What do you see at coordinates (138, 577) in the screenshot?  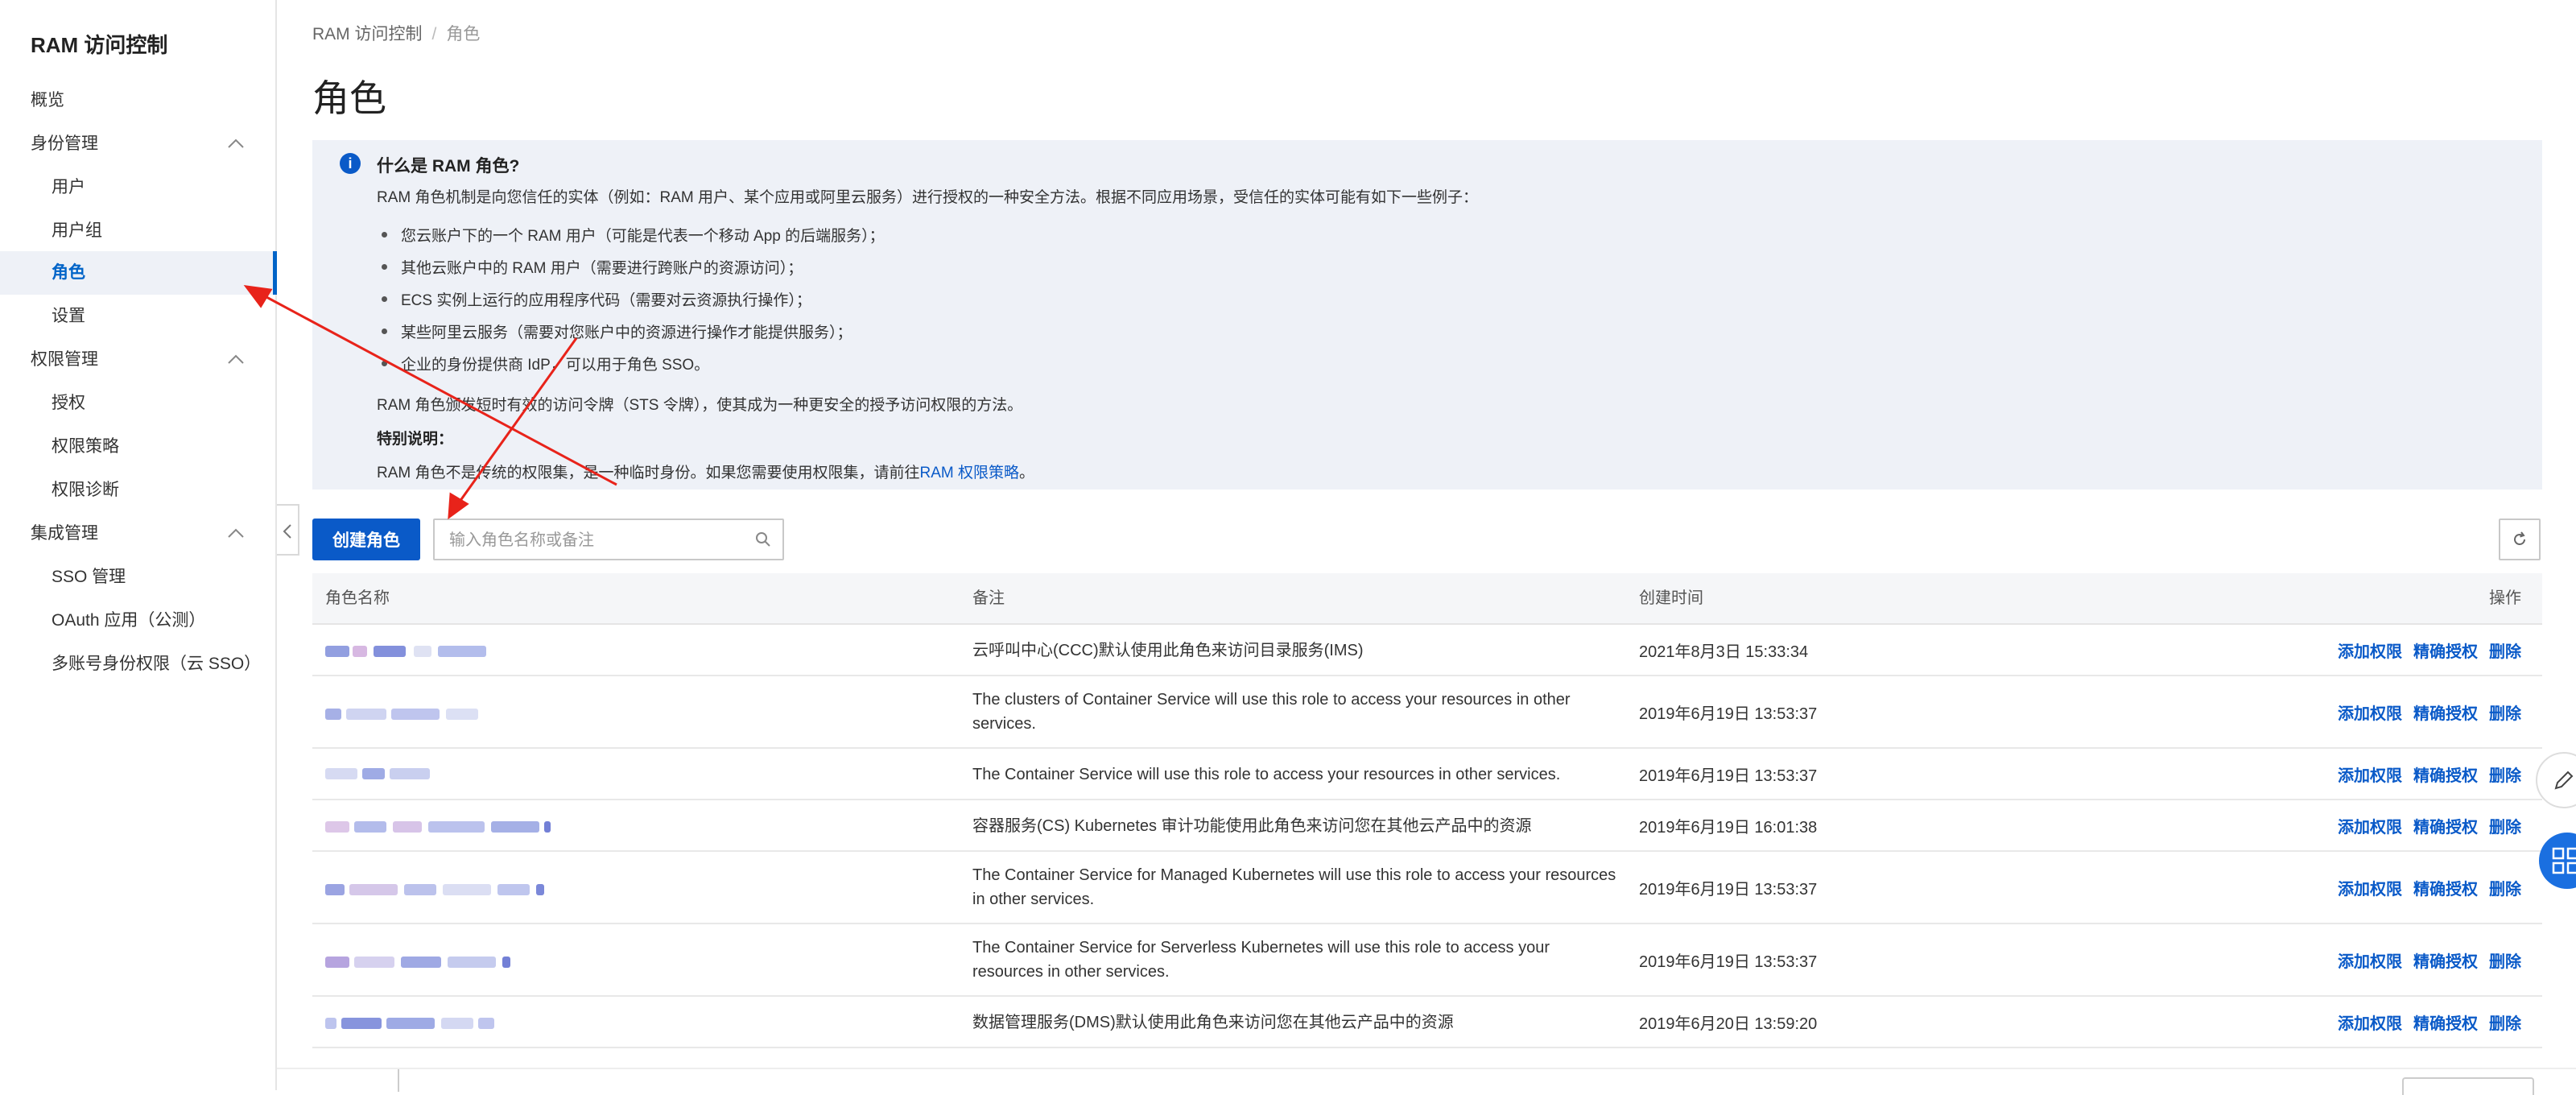 I see `sidebar-item-sso: SSO 管理` at bounding box center [138, 577].